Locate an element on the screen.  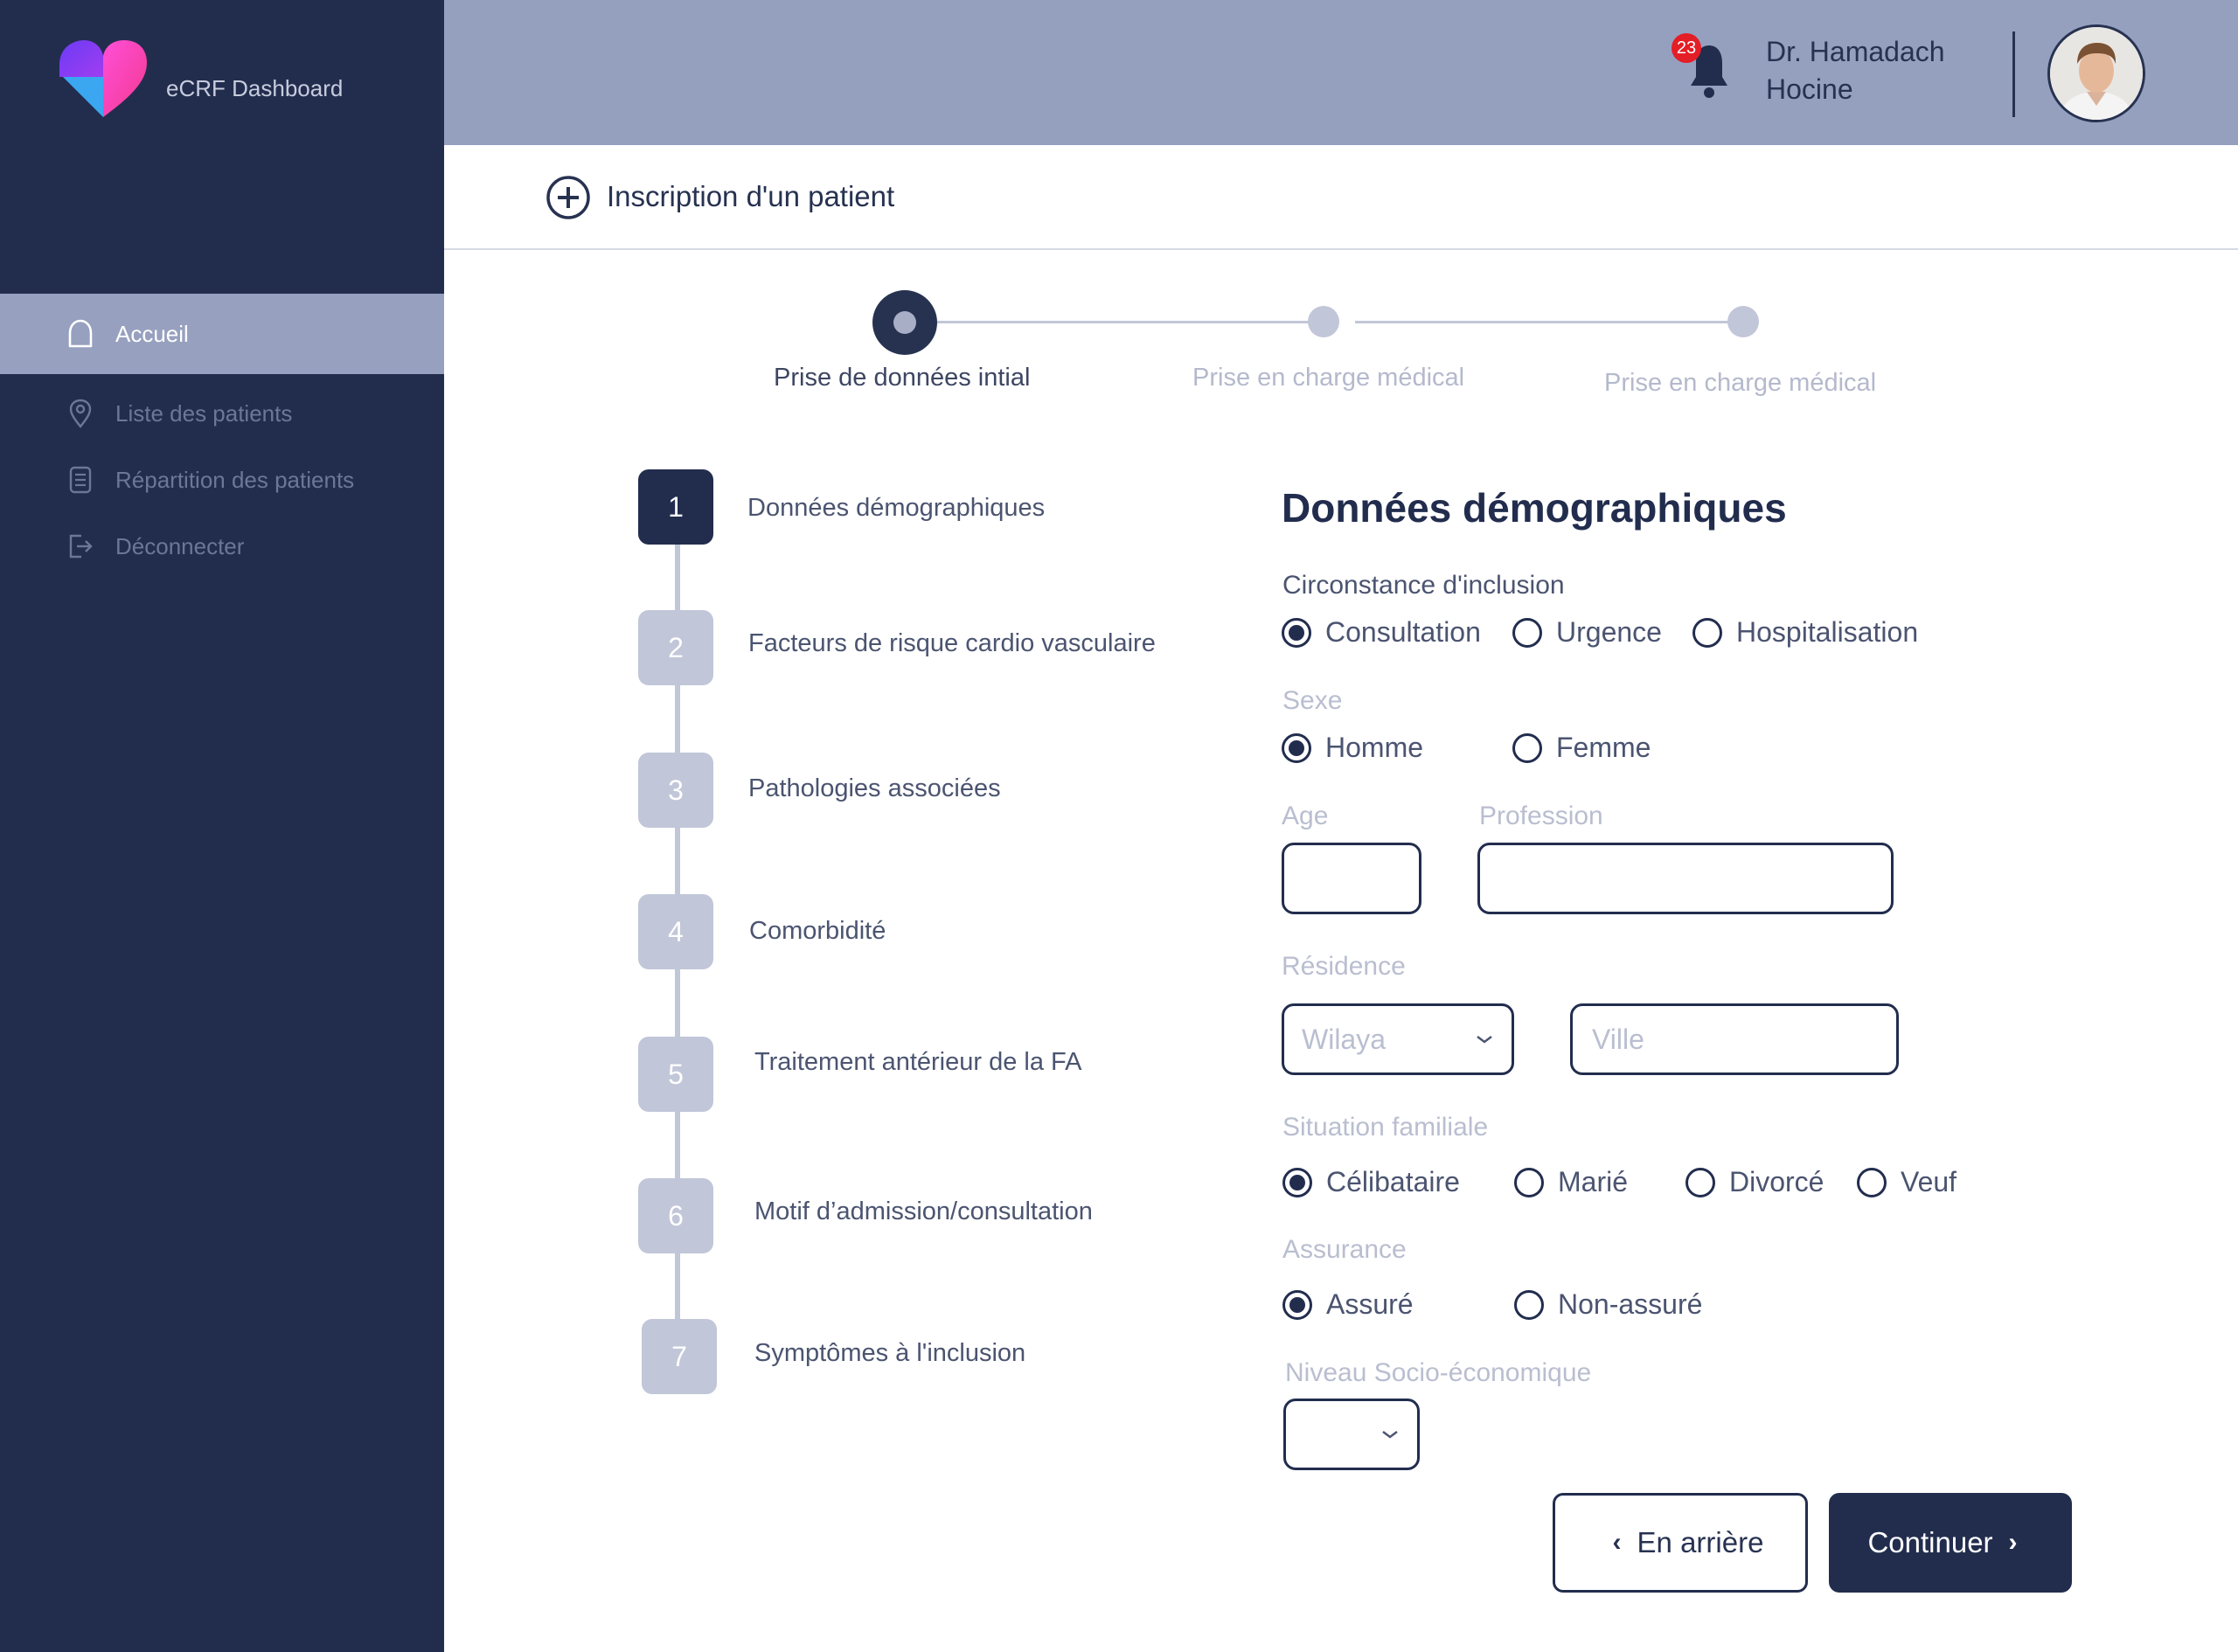
radio-non-assure: Non-assuré is located at coordinates (1608, 1305).